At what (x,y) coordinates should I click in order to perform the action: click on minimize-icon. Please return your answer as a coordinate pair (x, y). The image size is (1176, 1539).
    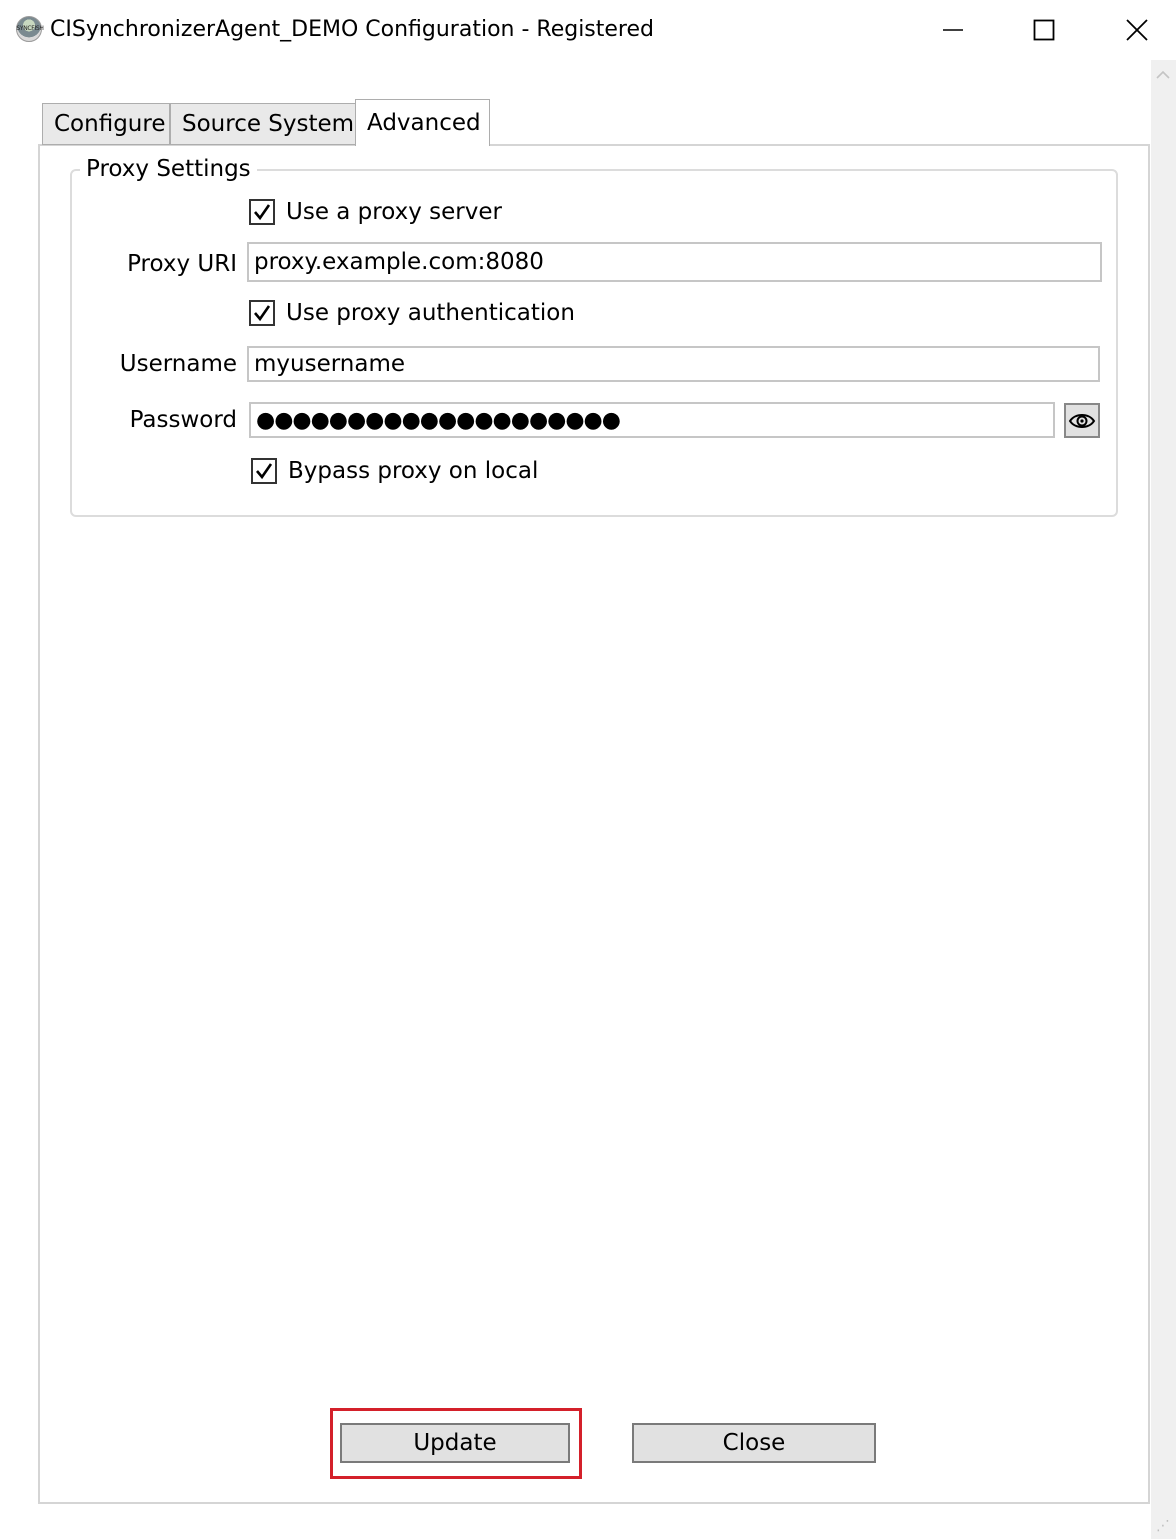
    Looking at the image, I should click on (953, 30).